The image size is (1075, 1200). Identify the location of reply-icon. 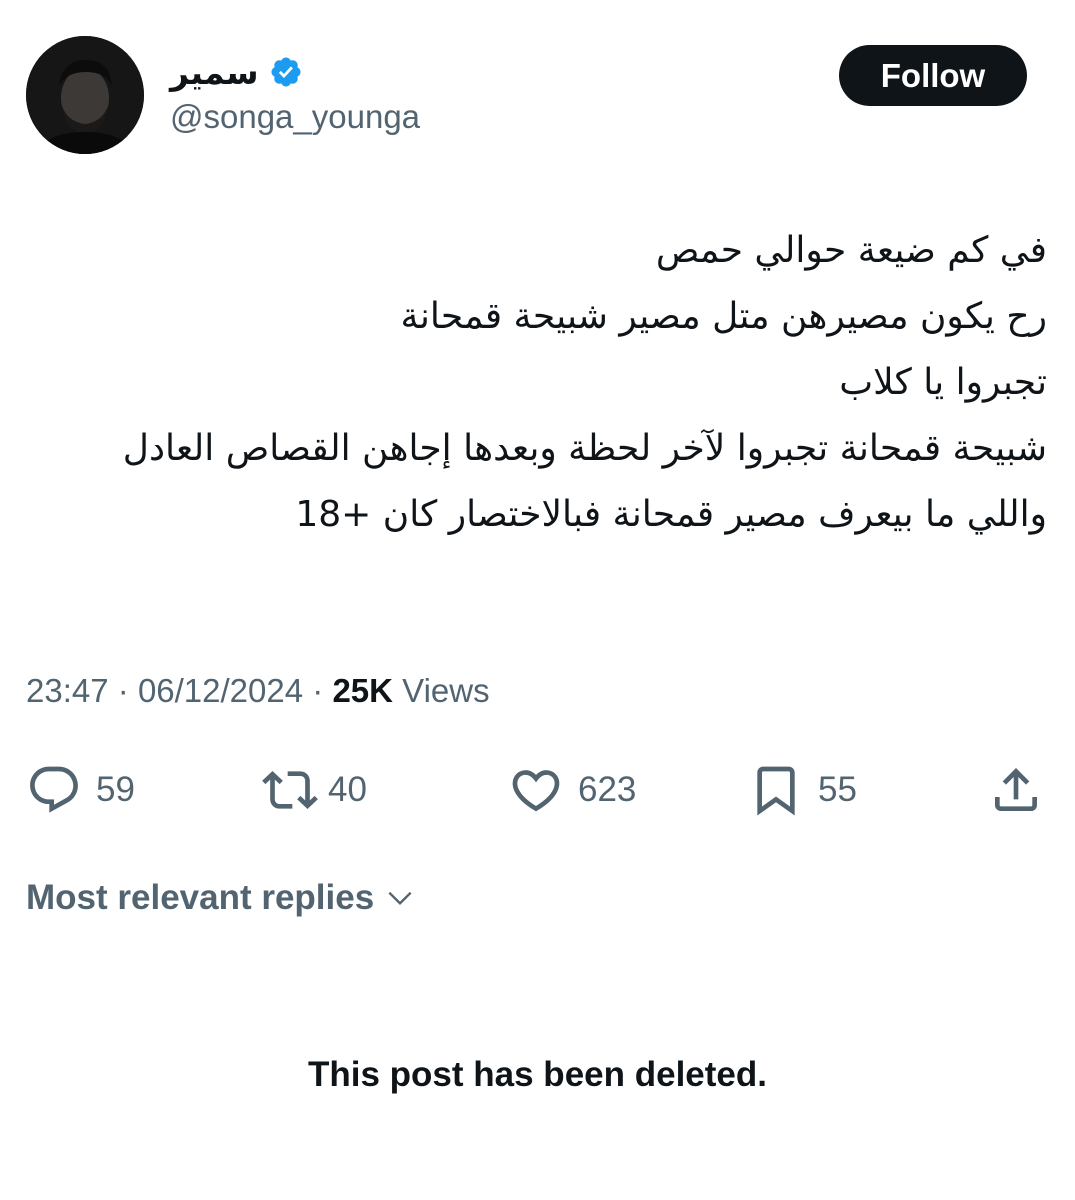
(54, 789).